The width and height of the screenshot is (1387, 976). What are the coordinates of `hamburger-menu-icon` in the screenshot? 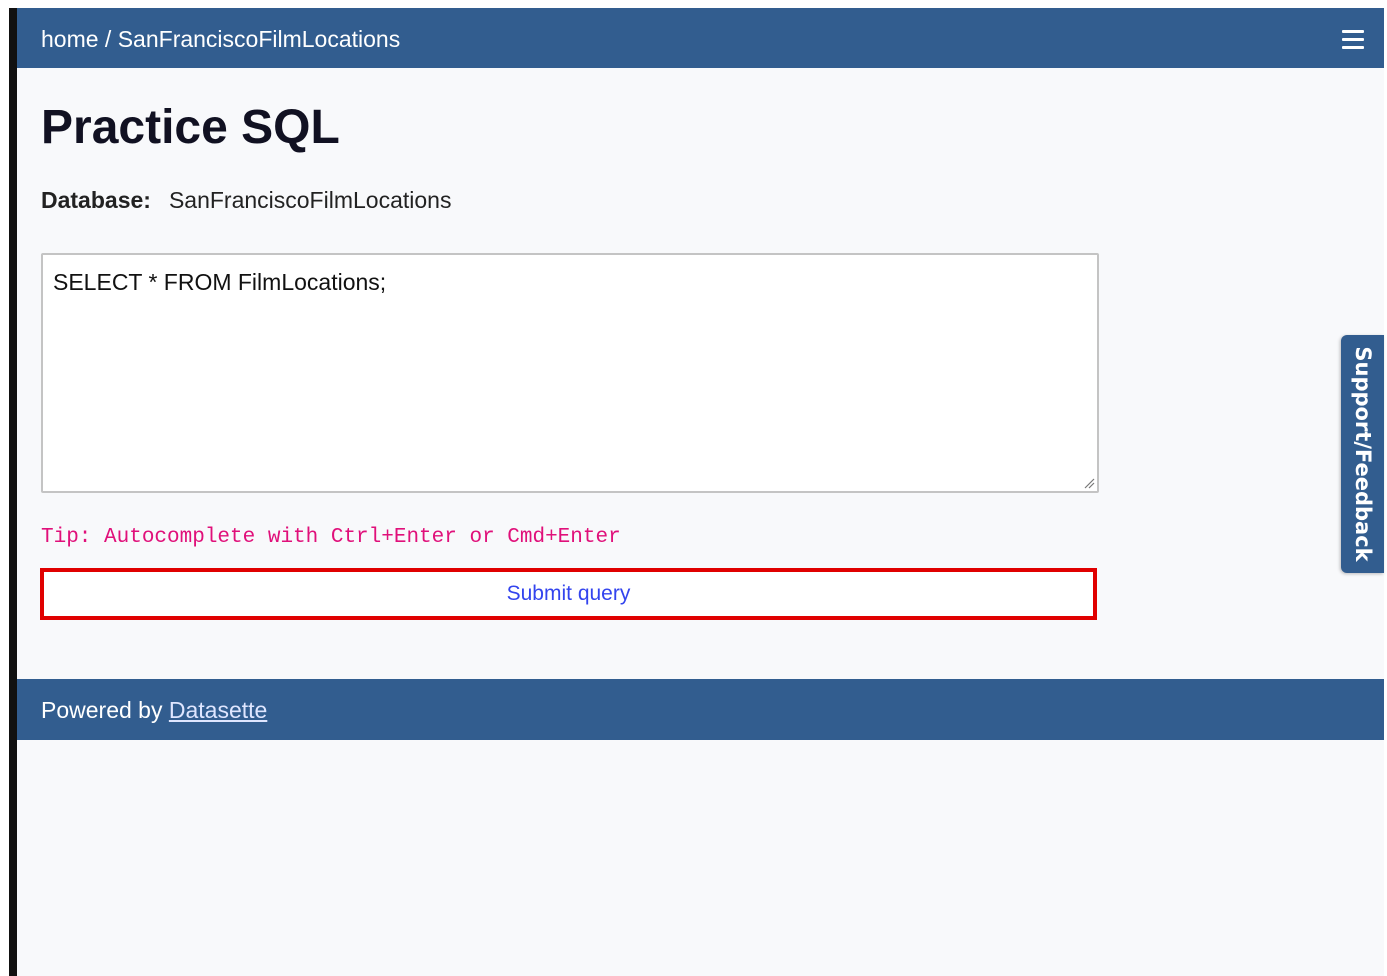 It's located at (1353, 40).